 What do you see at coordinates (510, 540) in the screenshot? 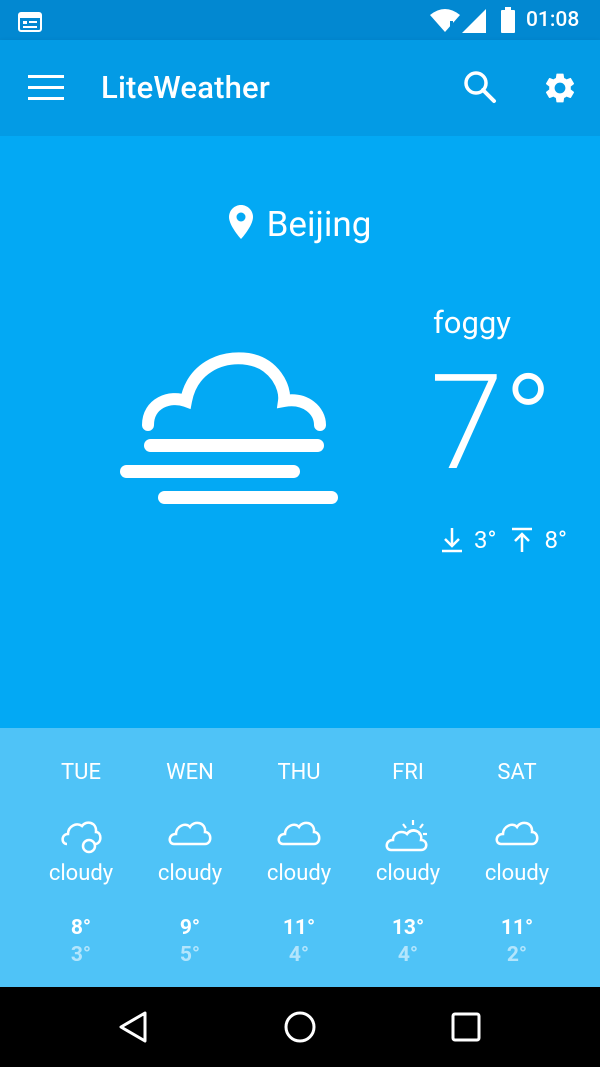
I see `temperature-range: 3° 8°` at bounding box center [510, 540].